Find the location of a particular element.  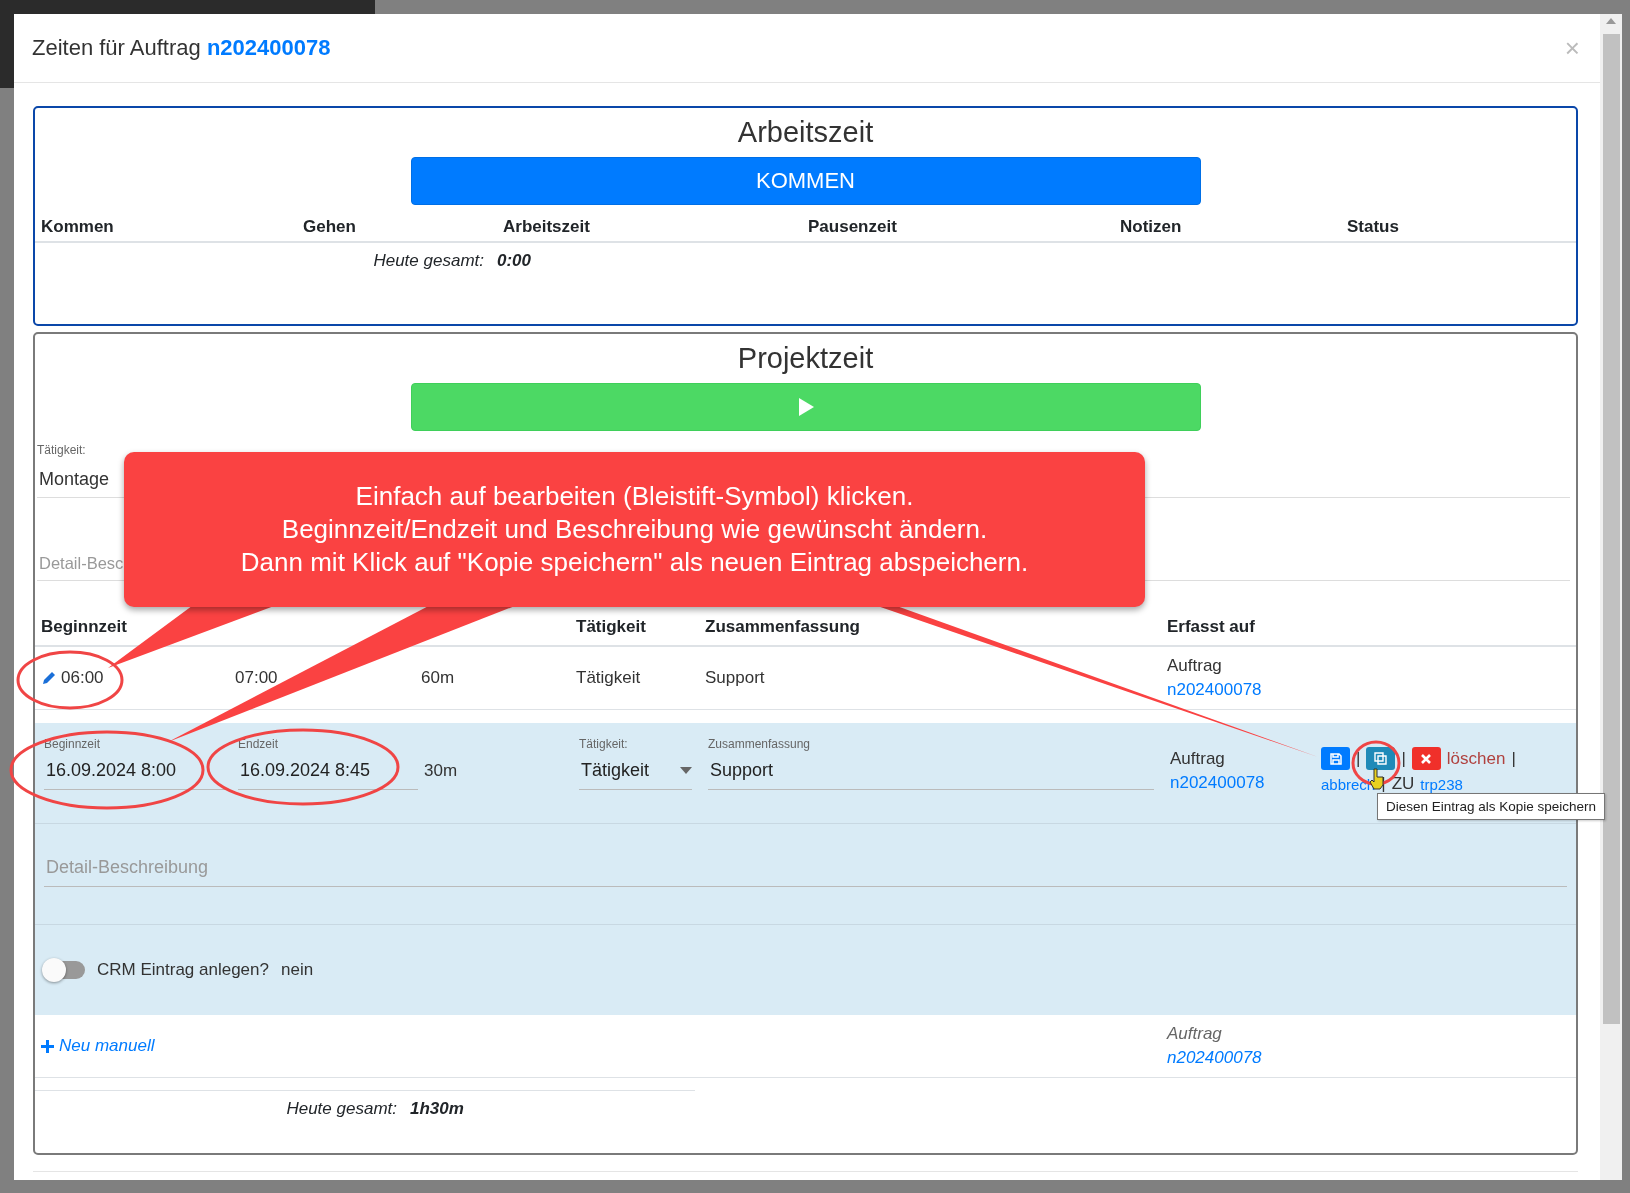

duration-text: 30m is located at coordinates (441, 771).